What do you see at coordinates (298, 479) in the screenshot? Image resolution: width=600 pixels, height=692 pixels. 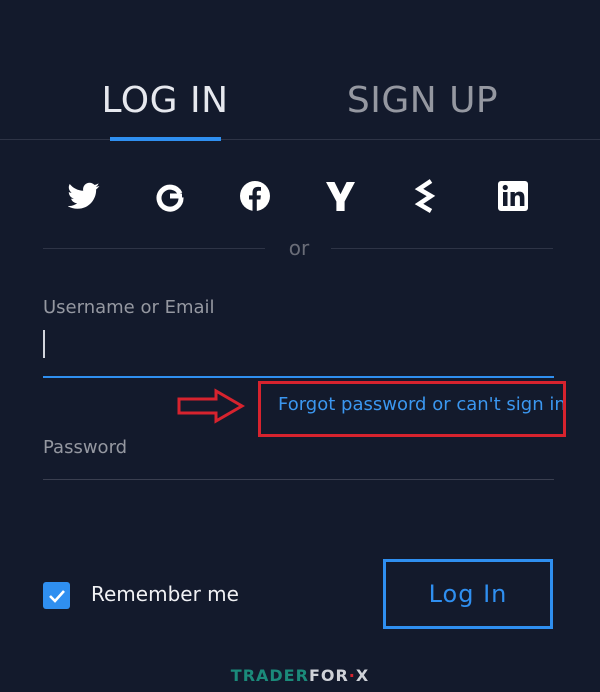 I see `password-underline` at bounding box center [298, 479].